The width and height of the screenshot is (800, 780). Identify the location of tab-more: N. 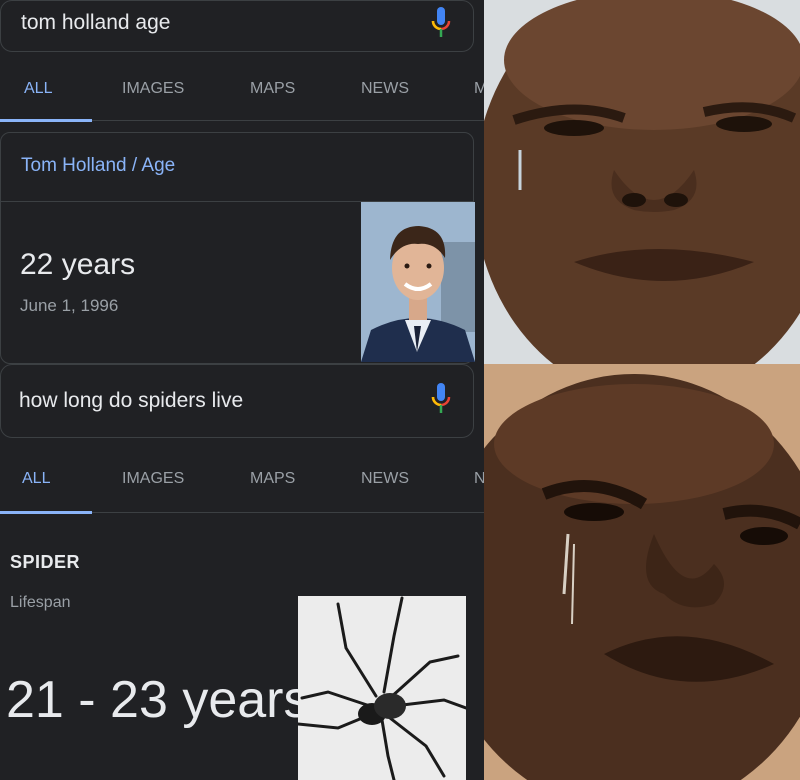
(479, 479).